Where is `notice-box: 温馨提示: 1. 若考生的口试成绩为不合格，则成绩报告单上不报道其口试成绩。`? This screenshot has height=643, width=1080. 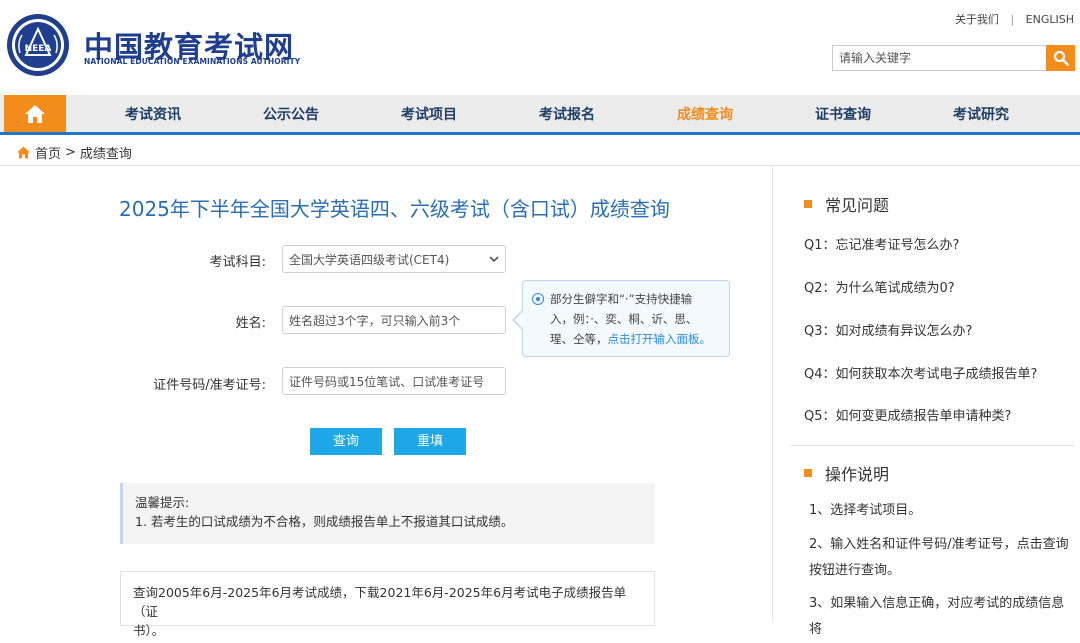 notice-box: 温馨提示: 1. 若考生的口试成绩为不合格，则成绩报告单上不报道其口试成绩。 is located at coordinates (387, 513).